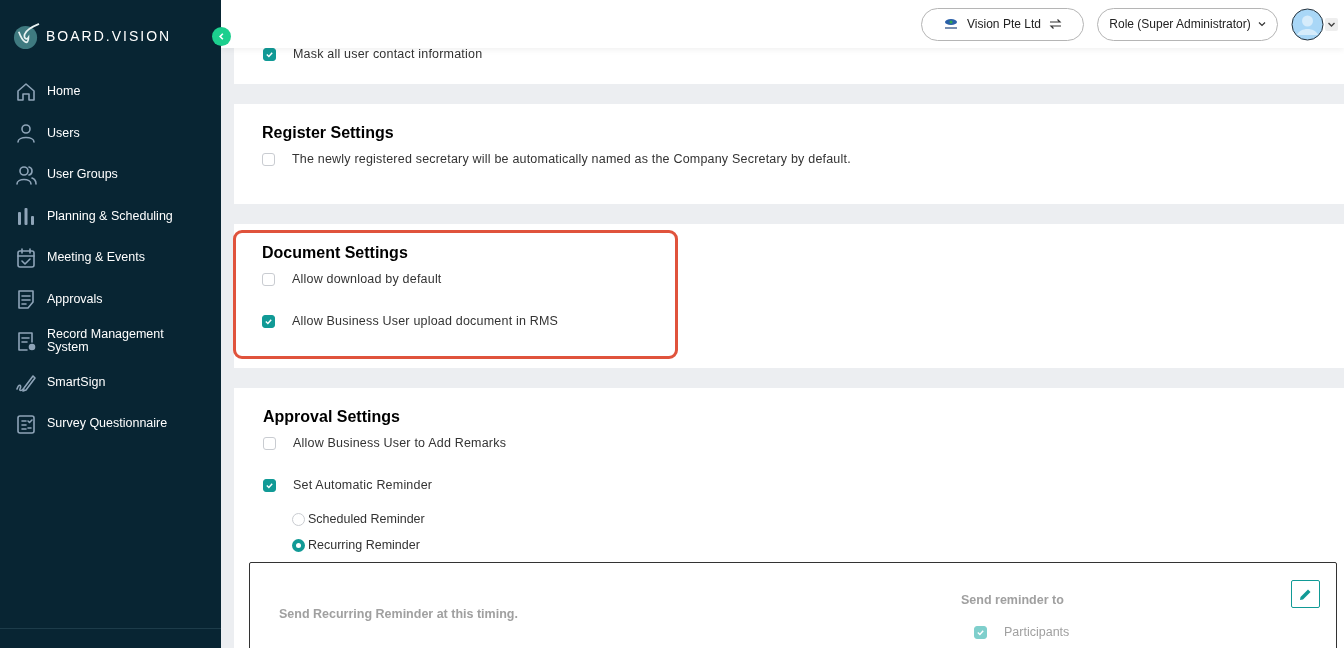 The height and width of the screenshot is (648, 1344). Describe the element at coordinates (398, 614) in the screenshot. I see `timing-label: Send Recurring Reminder at this timing.` at that location.